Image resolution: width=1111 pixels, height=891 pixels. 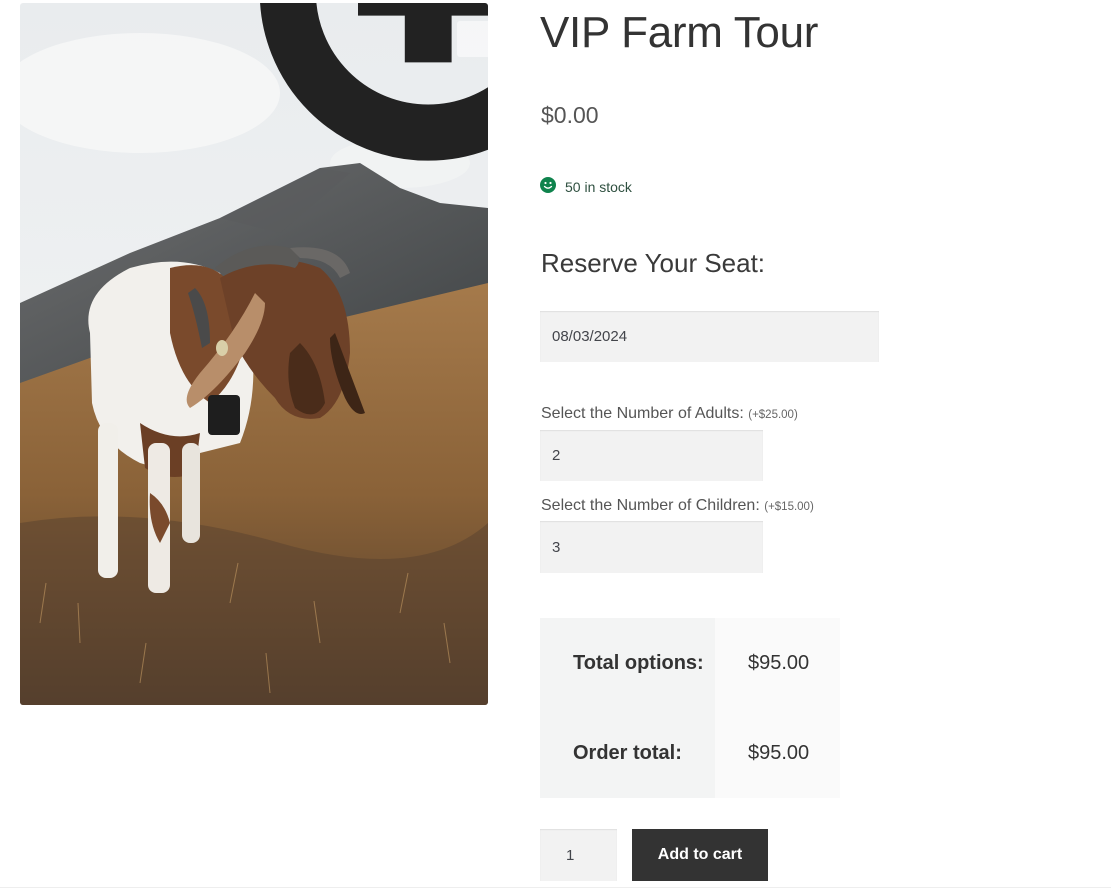 What do you see at coordinates (709, 336) in the screenshot?
I see `date-input: 08/03/2024` at bounding box center [709, 336].